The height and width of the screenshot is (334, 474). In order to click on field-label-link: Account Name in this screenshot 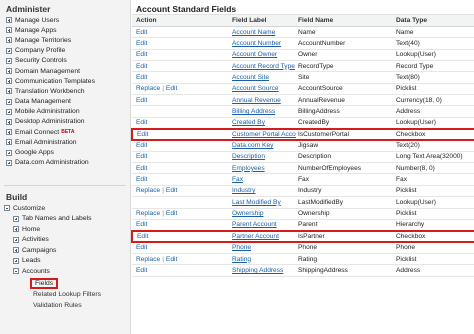, I will do `click(238, 32)`.